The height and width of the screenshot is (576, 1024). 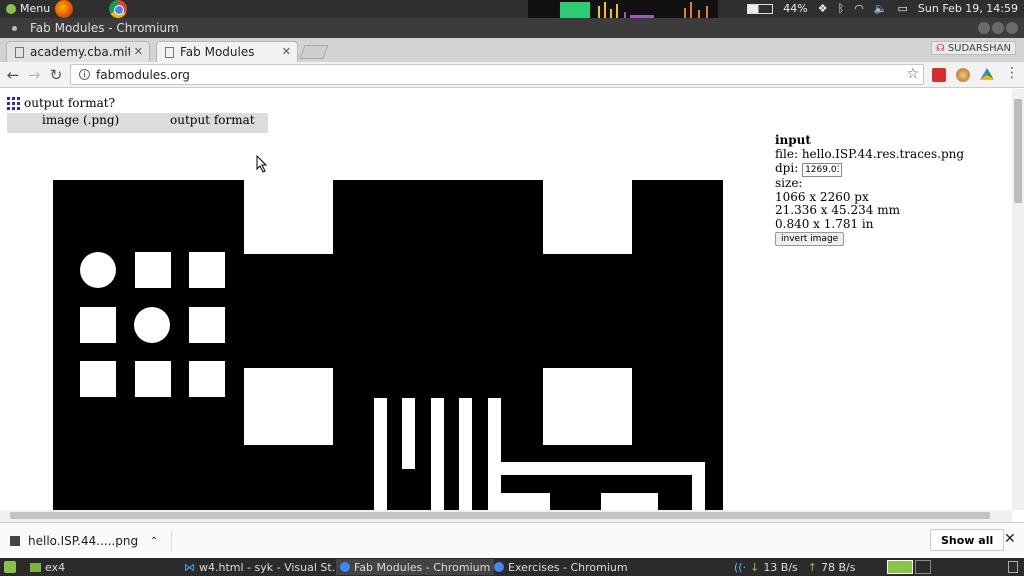 What do you see at coordinates (137, 123) in the screenshot?
I see `format-menu-bar: image (.png) output format` at bounding box center [137, 123].